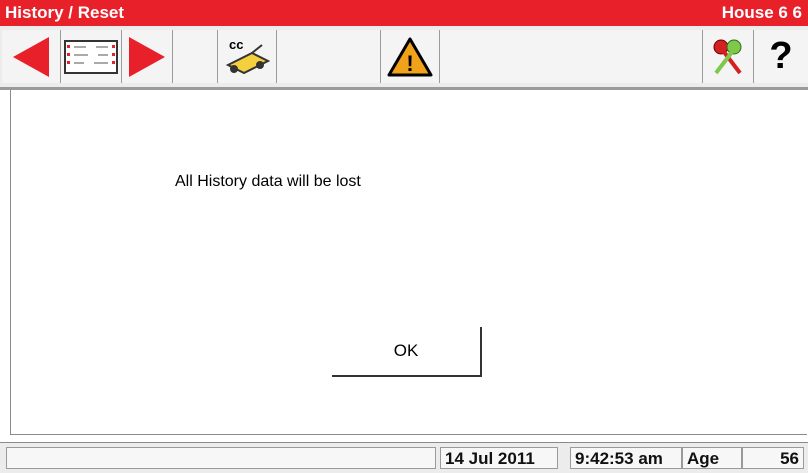  I want to click on next-arrow-icon, so click(147, 56).